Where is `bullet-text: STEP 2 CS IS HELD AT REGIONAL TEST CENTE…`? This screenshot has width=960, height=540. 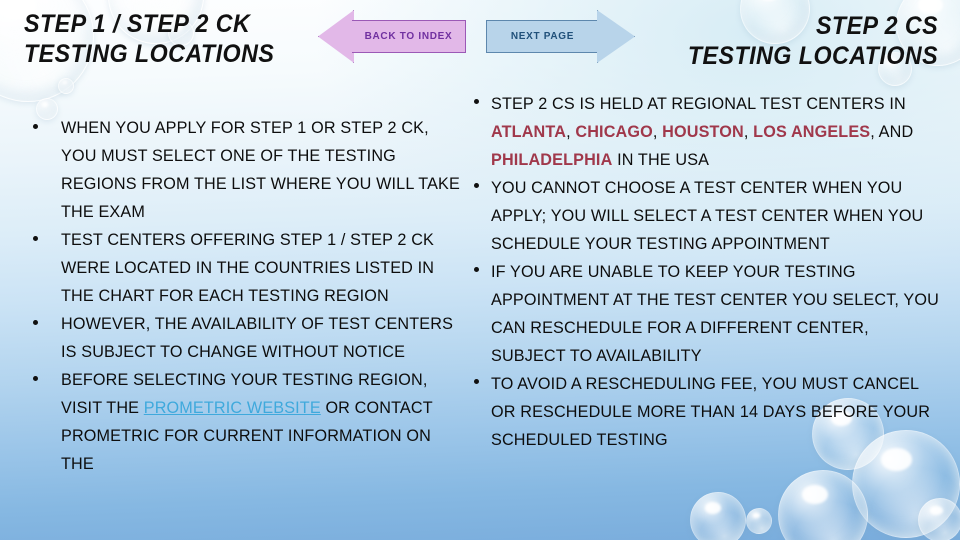
bullet-text: STEP 2 CS IS HELD AT REGIONAL TEST CENTE… is located at coordinates (698, 104).